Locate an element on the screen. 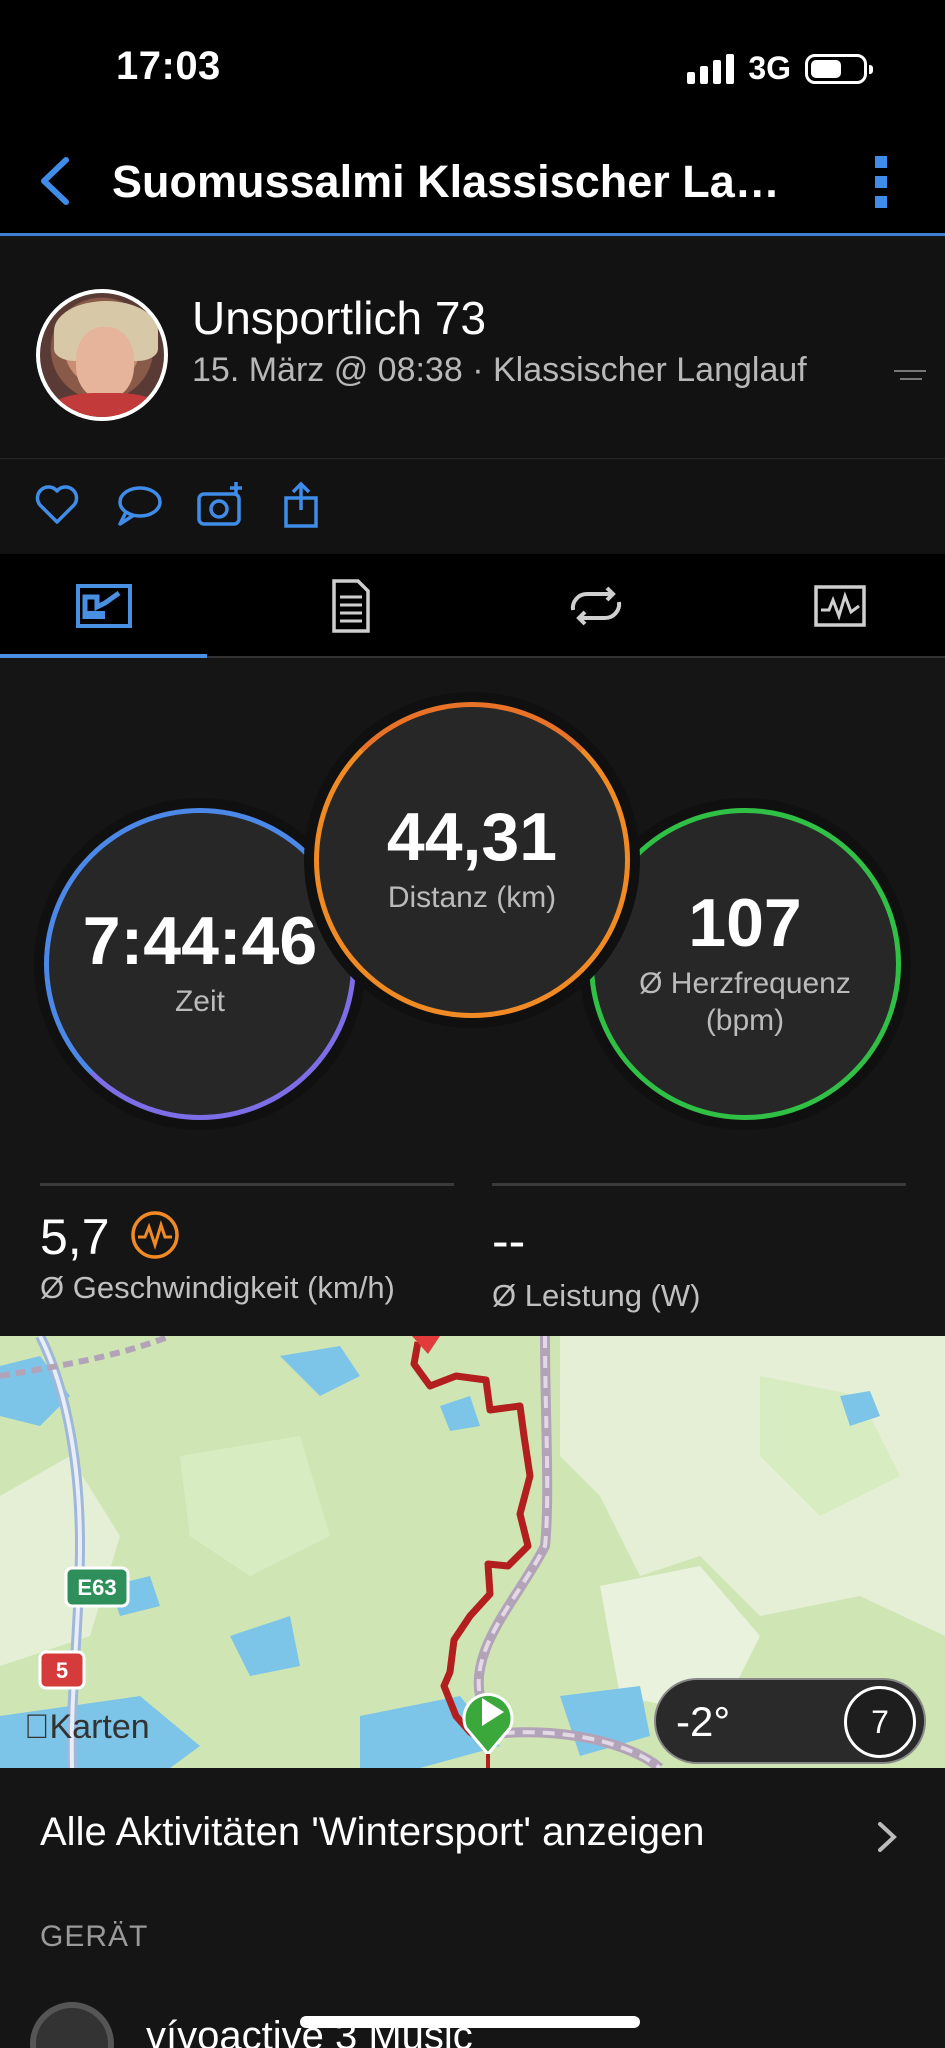 Image resolution: width=945 pixels, height=2048 pixels. map-overview-icon is located at coordinates (103, 606).